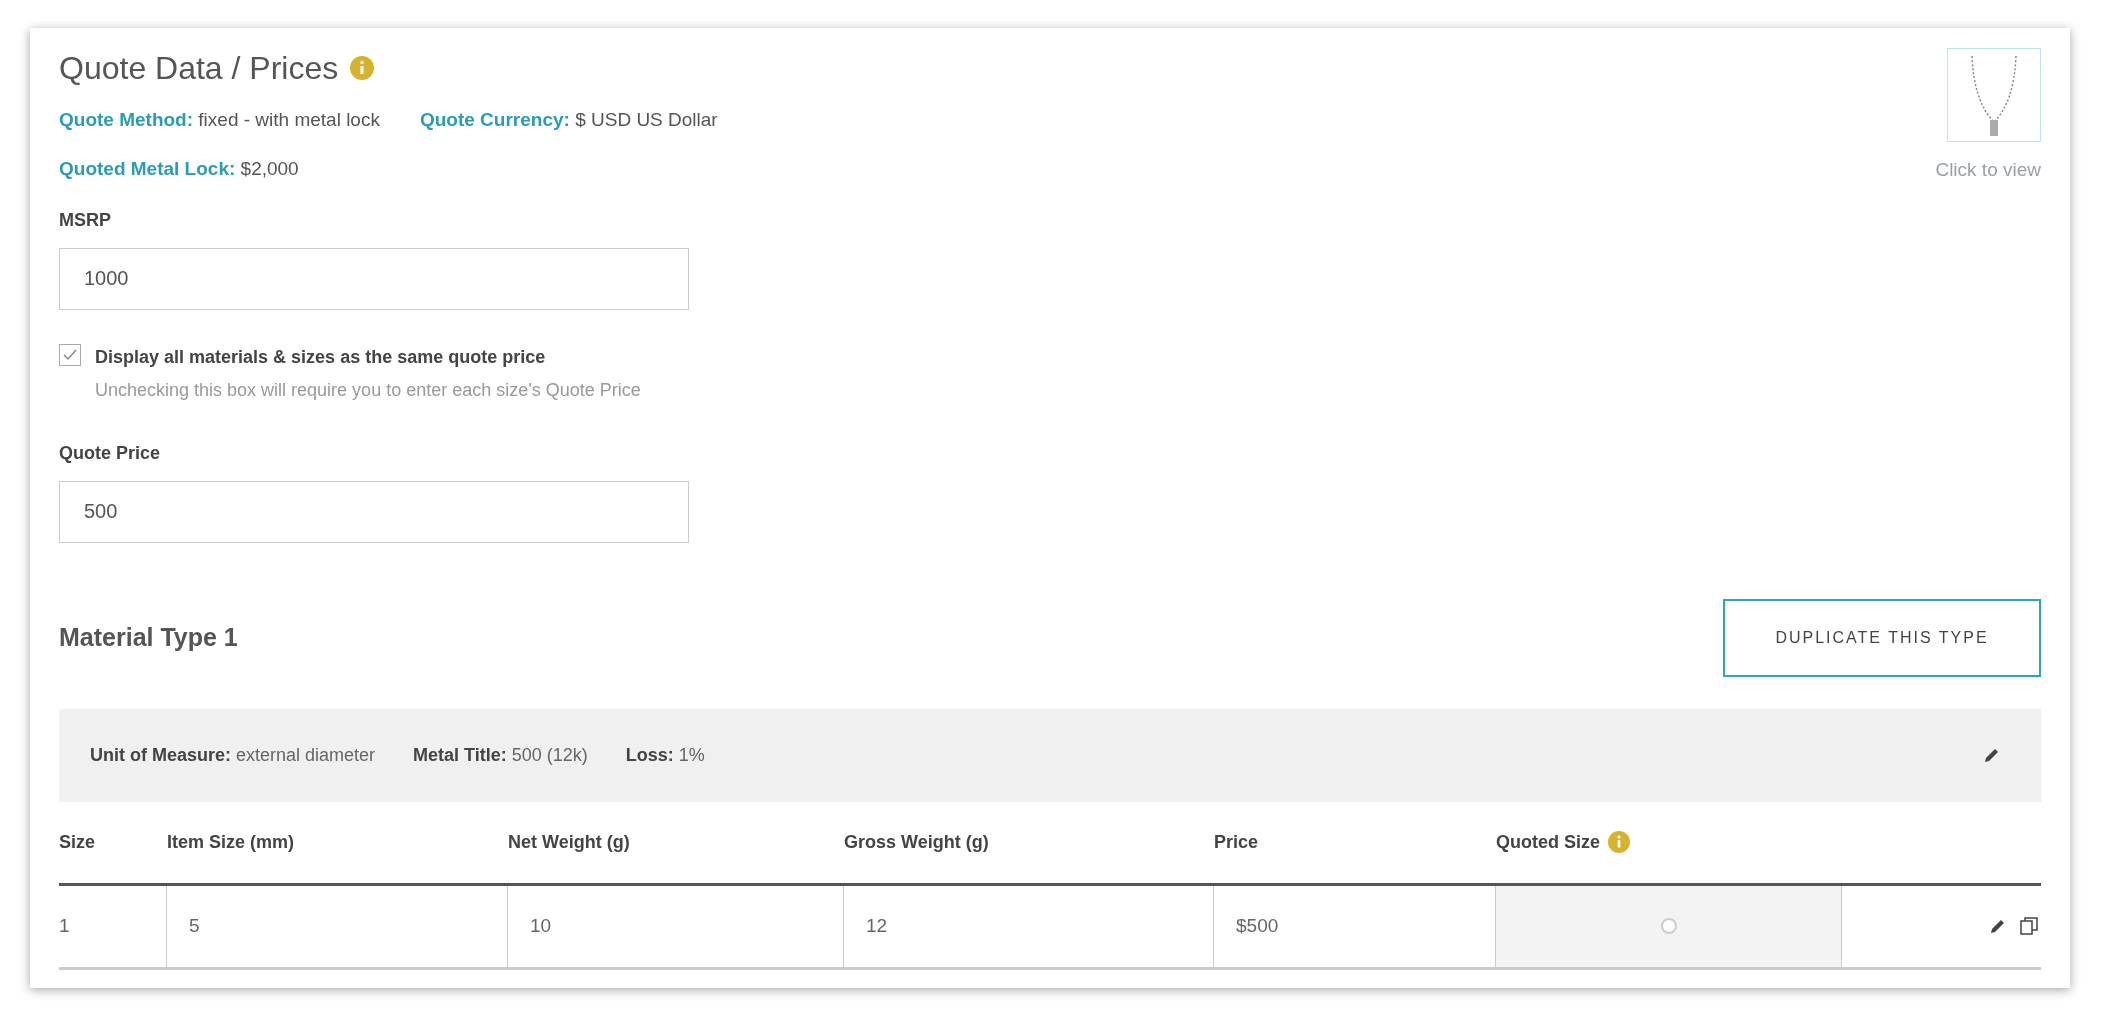 The height and width of the screenshot is (1022, 2101). I want to click on meta-text: Quote Method: fixed - with metal lock, so click(219, 120).